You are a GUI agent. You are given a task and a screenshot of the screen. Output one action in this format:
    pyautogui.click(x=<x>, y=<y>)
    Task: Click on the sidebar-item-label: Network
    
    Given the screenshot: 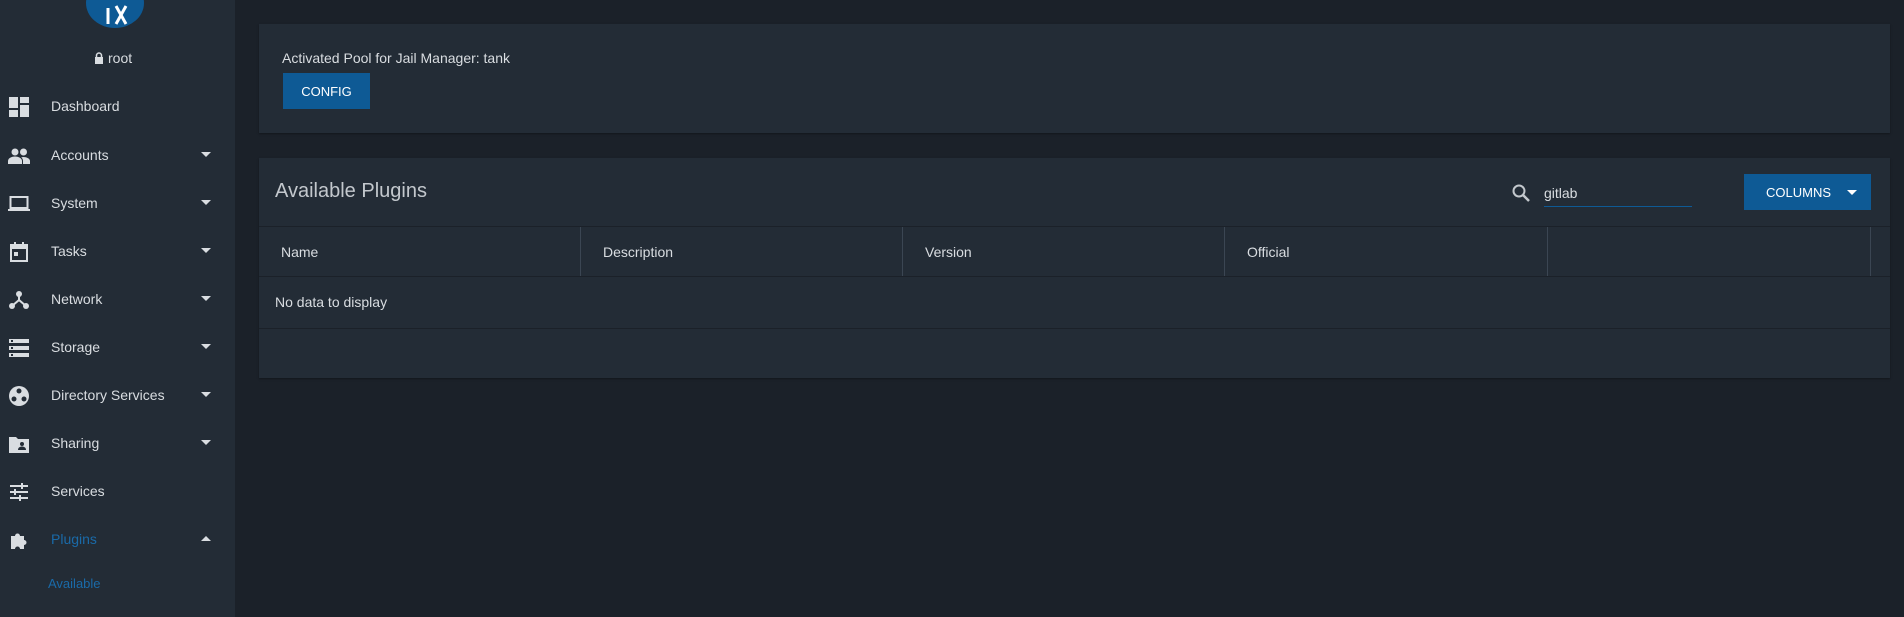 What is the action you would take?
    pyautogui.click(x=77, y=299)
    